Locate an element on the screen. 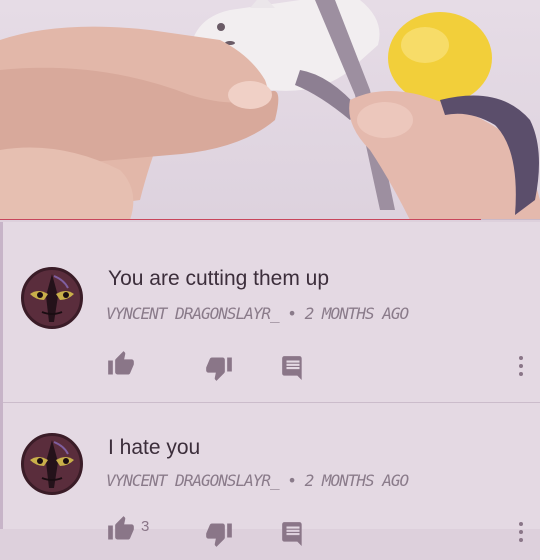 The image size is (540, 560). comment-text: You are cutting them up is located at coordinates (219, 278).